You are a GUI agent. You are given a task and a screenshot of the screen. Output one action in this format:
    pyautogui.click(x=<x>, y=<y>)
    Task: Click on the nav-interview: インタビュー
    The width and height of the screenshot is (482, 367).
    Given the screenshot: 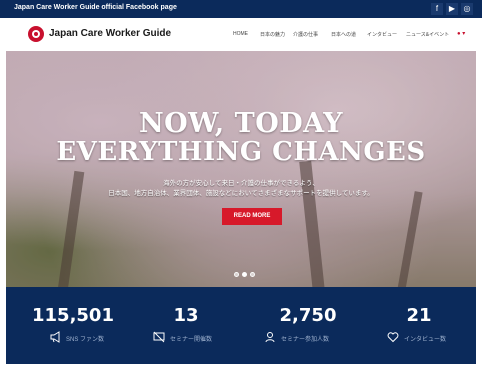 What is the action you would take?
    pyautogui.click(x=382, y=34)
    